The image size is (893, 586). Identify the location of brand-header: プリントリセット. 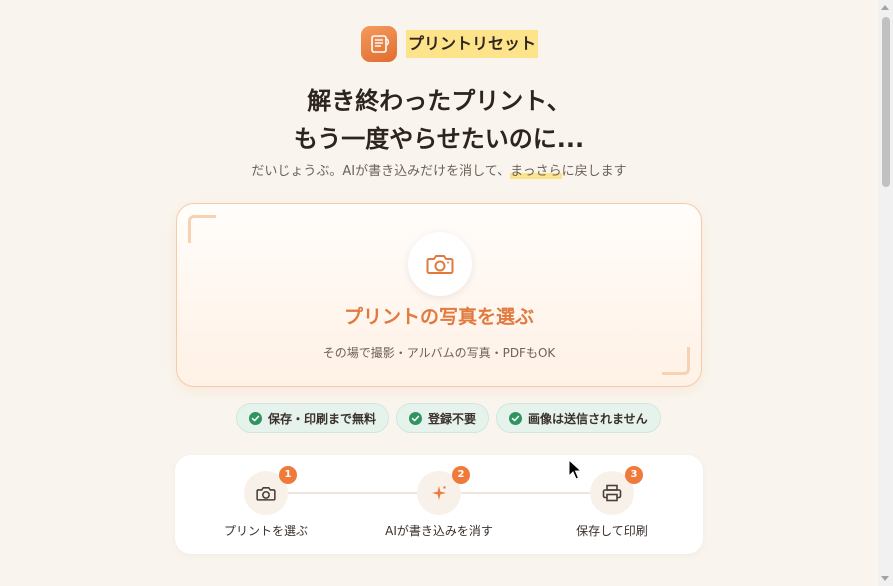
(450, 44).